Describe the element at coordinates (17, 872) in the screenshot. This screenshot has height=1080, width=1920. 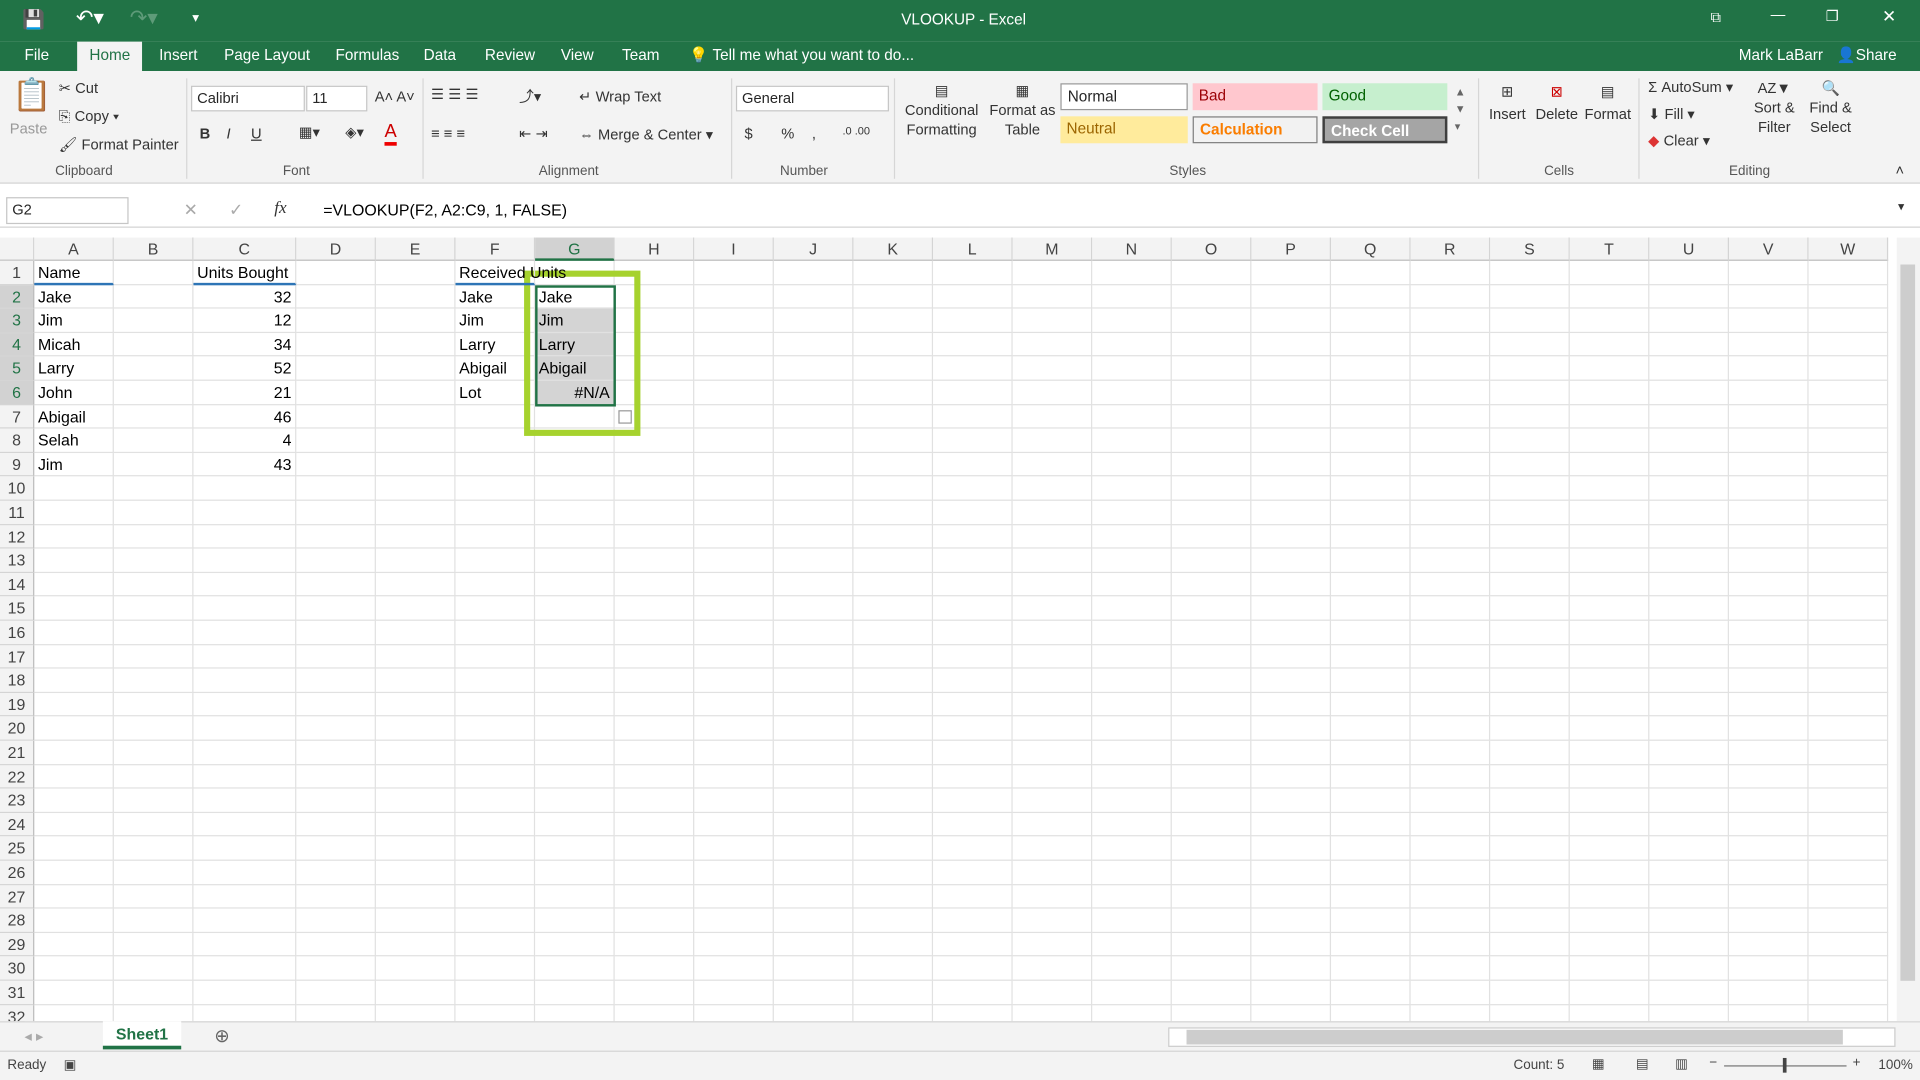
I see `row-header-26: 26` at that location.